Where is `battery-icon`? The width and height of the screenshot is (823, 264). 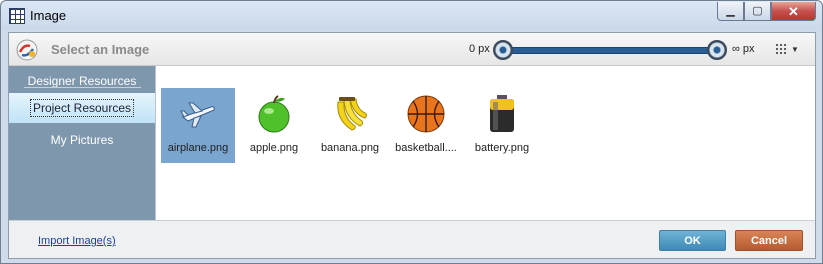
battery-icon is located at coordinates (502, 113).